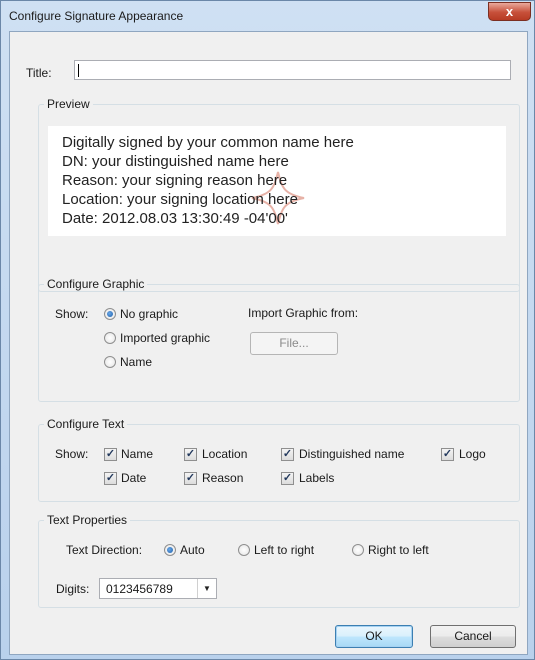 The height and width of the screenshot is (660, 535). I want to click on name-graphic-radio, so click(110, 362).